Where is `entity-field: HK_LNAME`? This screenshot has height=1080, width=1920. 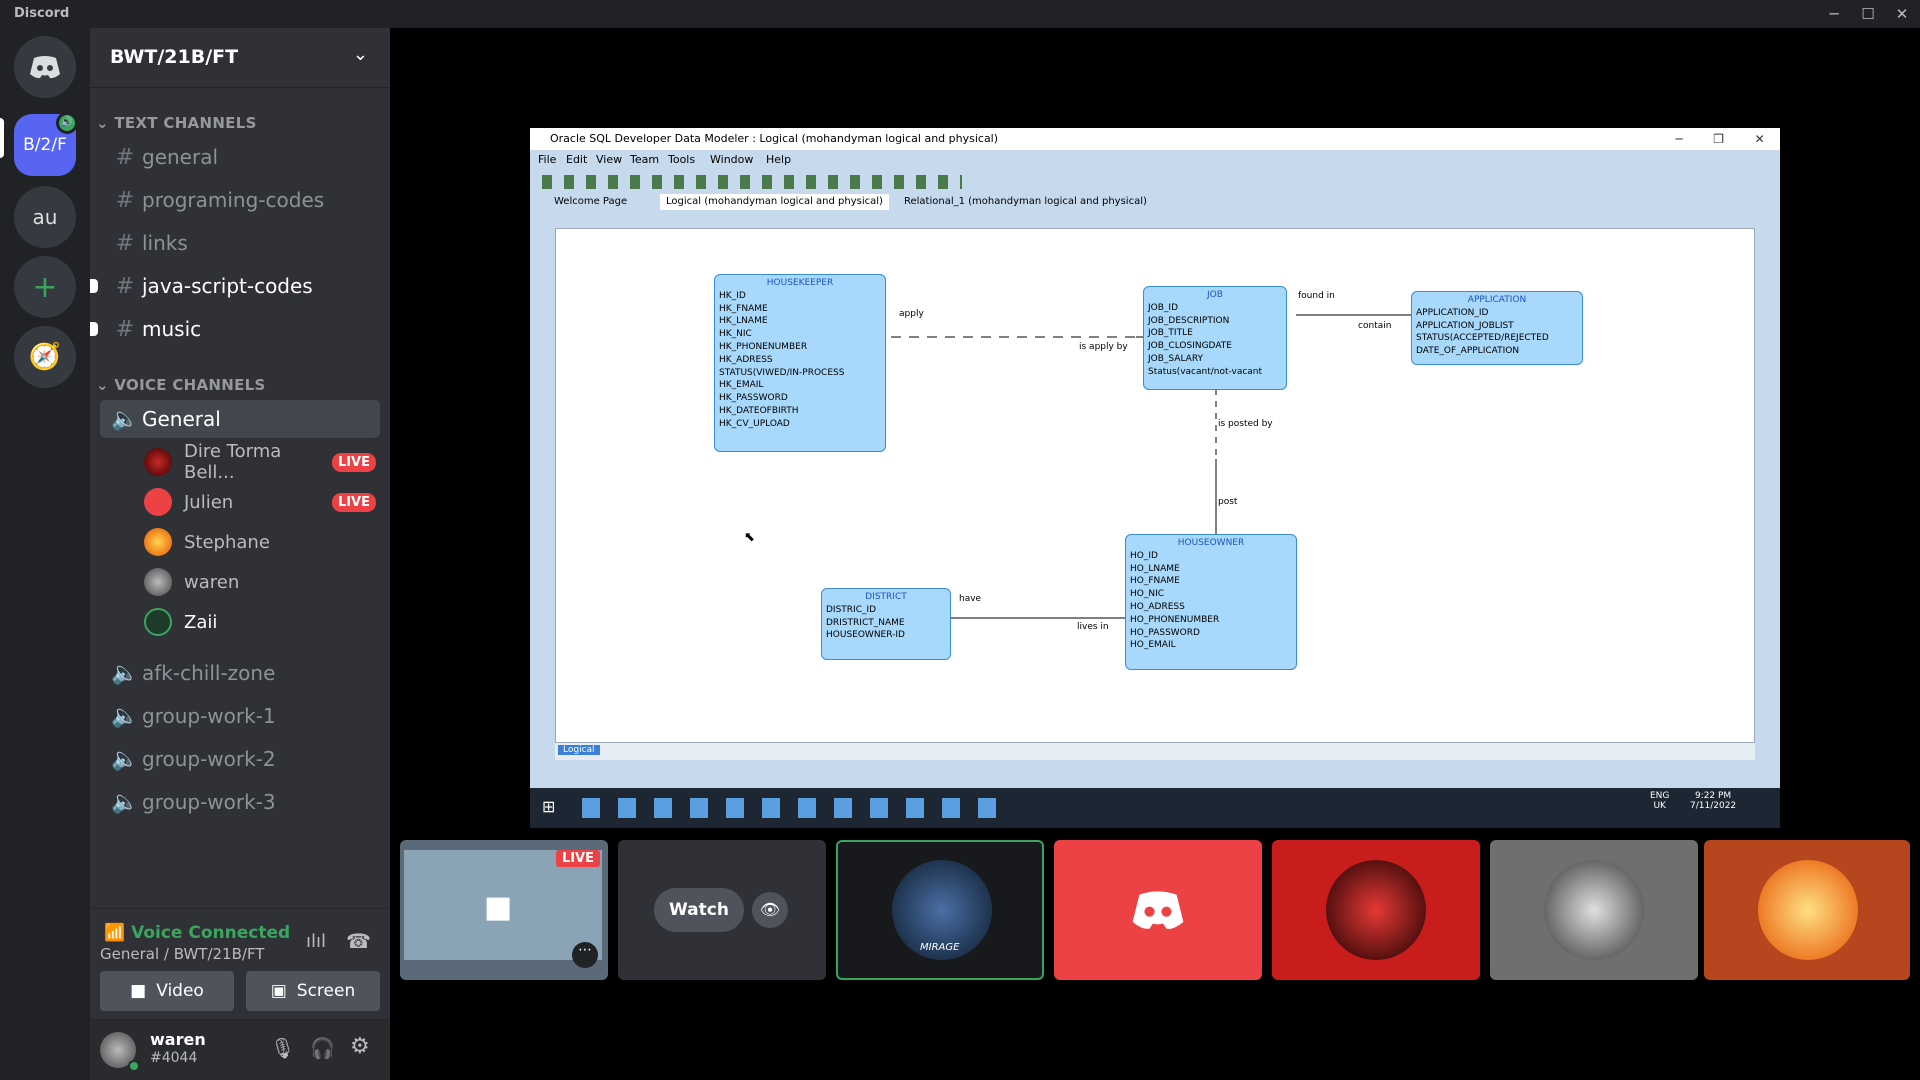 entity-field: HK_LNAME is located at coordinates (743, 321).